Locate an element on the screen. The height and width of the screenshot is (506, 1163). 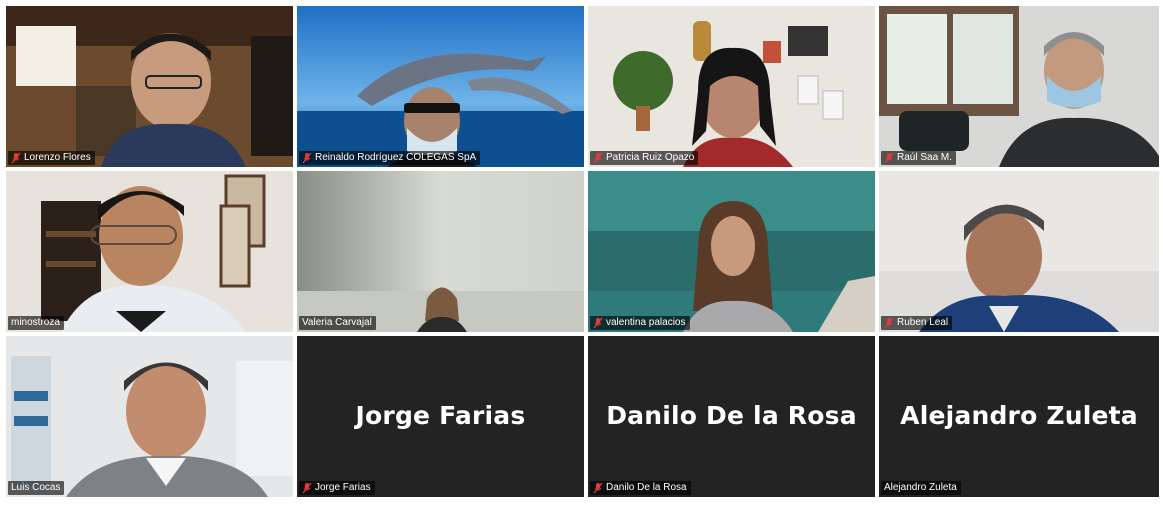
participant-nameplate: Raúl Saa M. is located at coordinates (919, 158).